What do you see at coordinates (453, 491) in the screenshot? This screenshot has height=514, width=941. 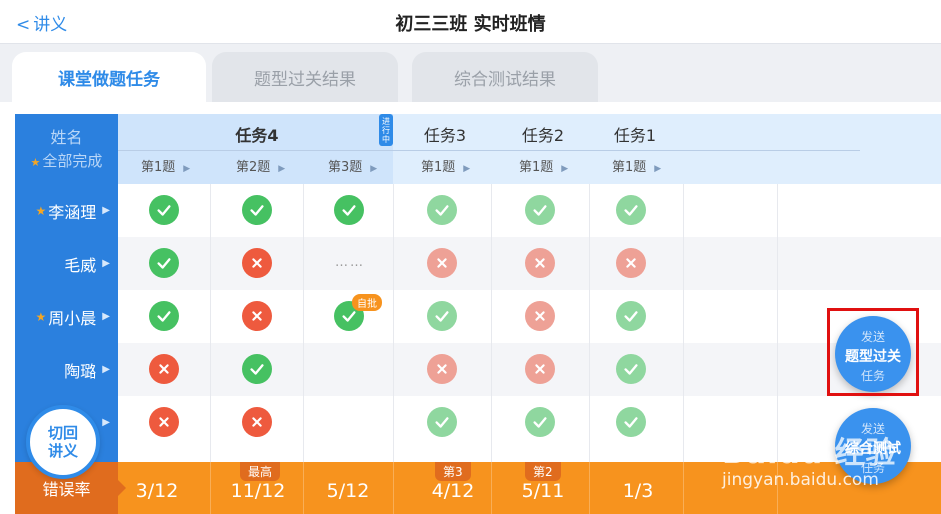 I see `error-rate-value: 4/12` at bounding box center [453, 491].